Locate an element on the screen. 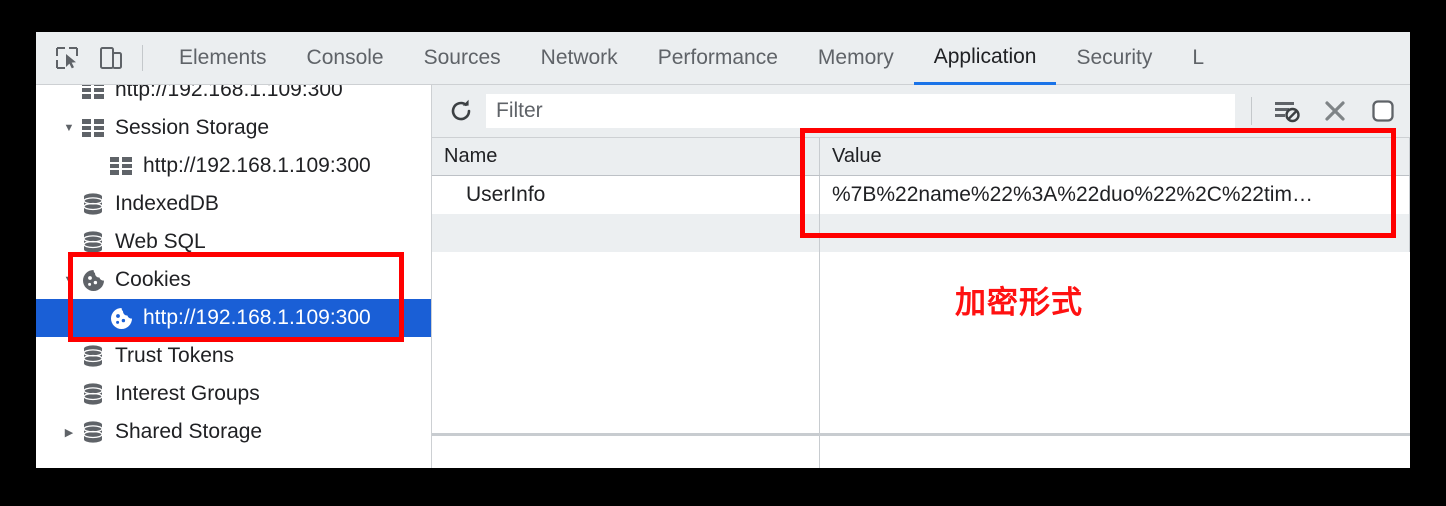 The image size is (1446, 506). sidebar-item-web-sql: Web SQL is located at coordinates (233, 242).